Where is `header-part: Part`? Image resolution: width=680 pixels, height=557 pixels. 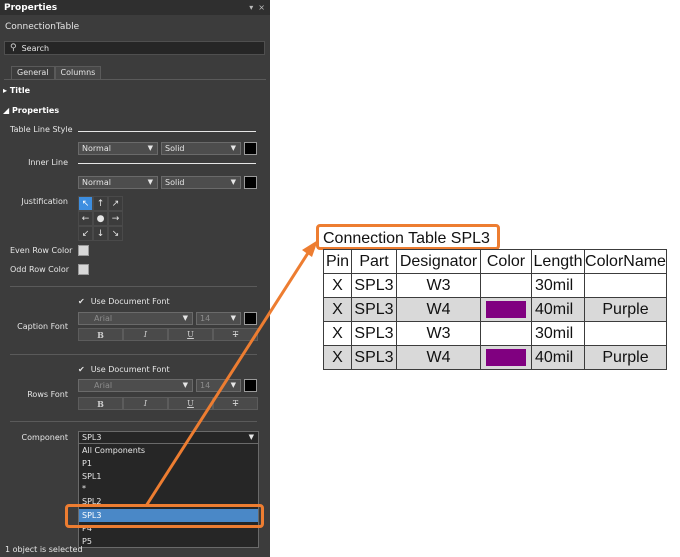
header-part: Part is located at coordinates (374, 261).